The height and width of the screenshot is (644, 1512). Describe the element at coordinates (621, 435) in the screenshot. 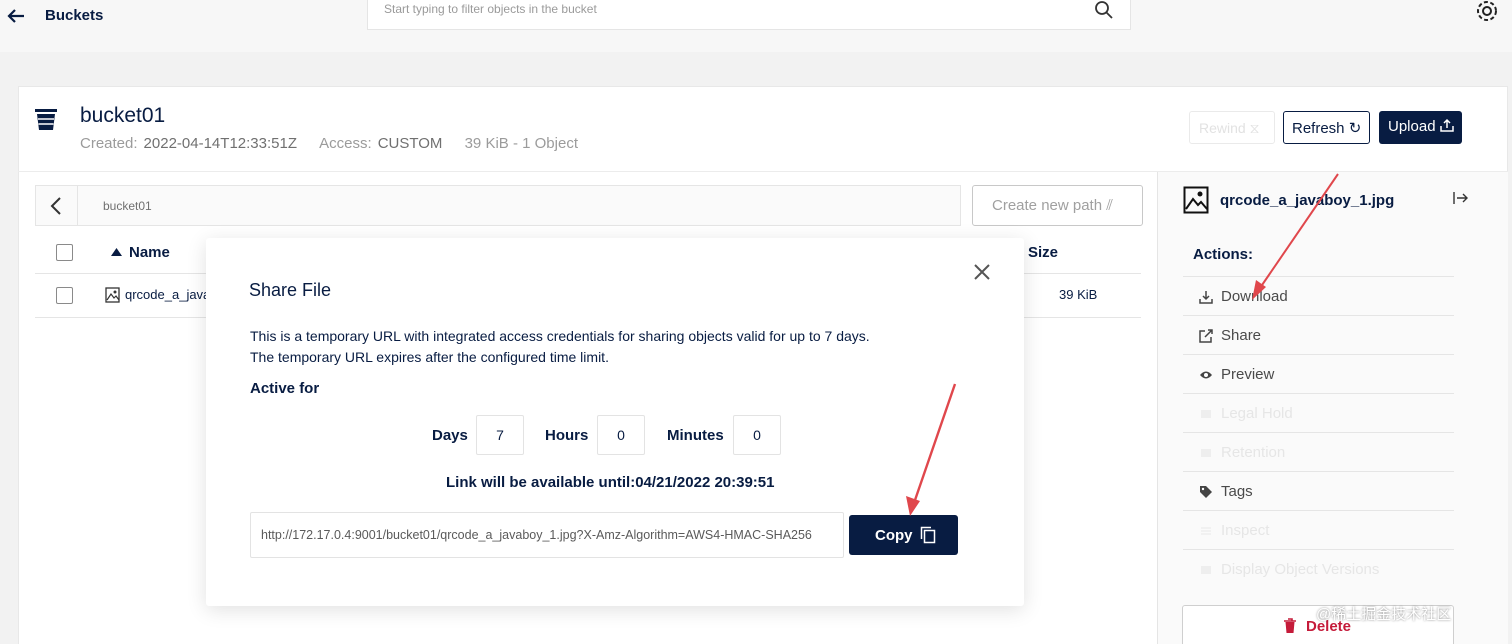

I see `hours-input` at that location.